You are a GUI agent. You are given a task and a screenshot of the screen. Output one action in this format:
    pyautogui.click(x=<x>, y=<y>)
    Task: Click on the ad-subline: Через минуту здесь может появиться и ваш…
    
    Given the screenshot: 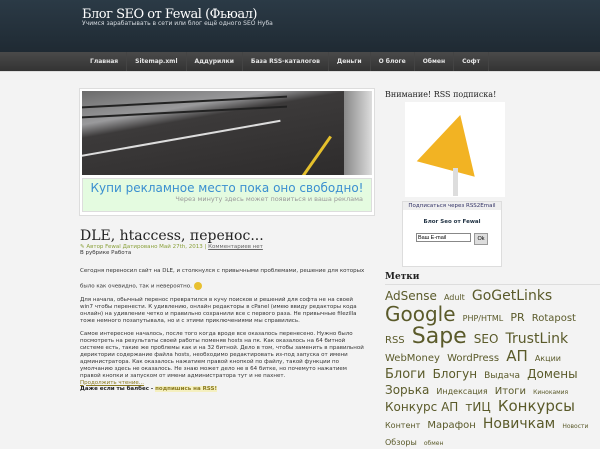 What is the action you would take?
    pyautogui.click(x=269, y=199)
    